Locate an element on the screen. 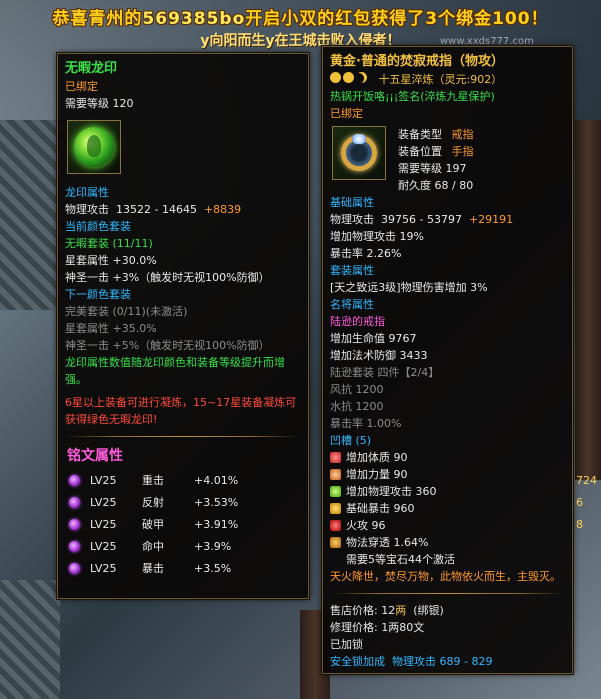 The height and width of the screenshot is (699, 601). inscription-row: LV25 命中 +3.9% is located at coordinates (183, 546).